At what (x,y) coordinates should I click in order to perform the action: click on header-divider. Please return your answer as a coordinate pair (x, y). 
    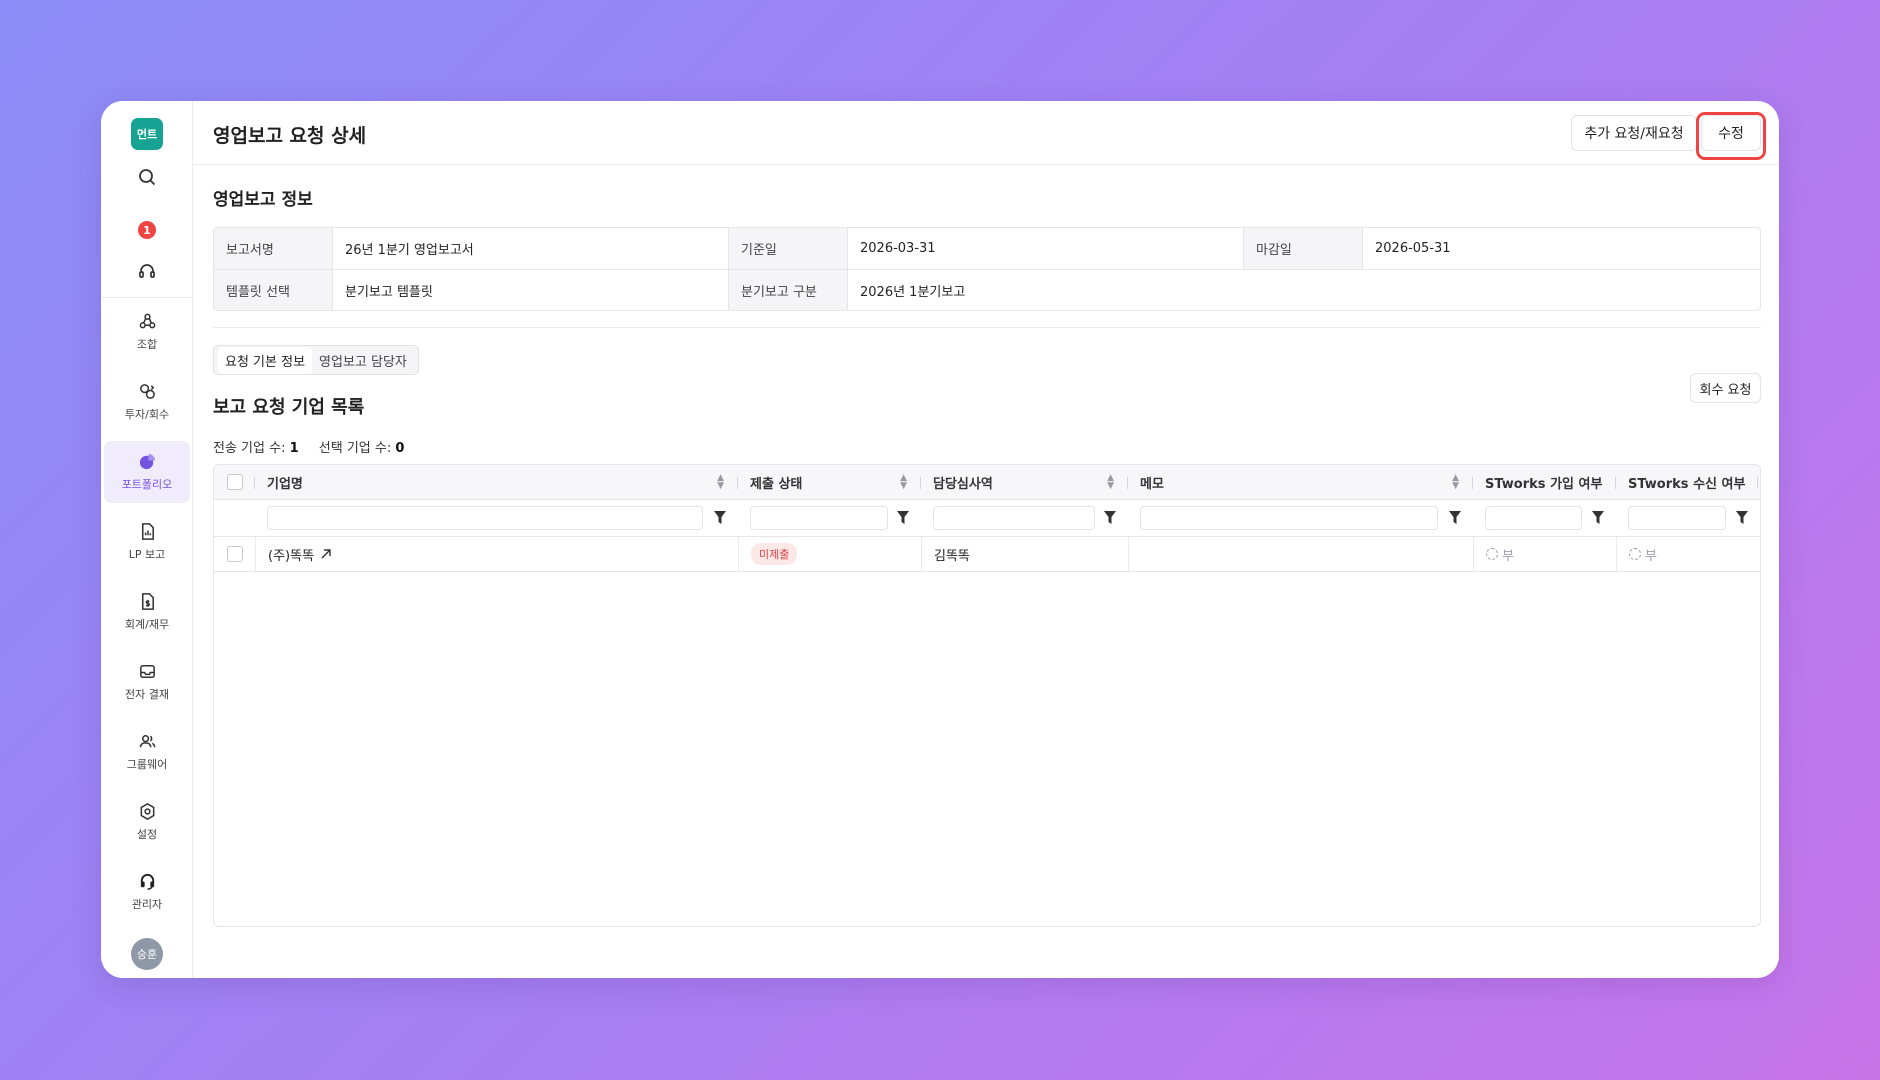
    Looking at the image, I should click on (986, 164).